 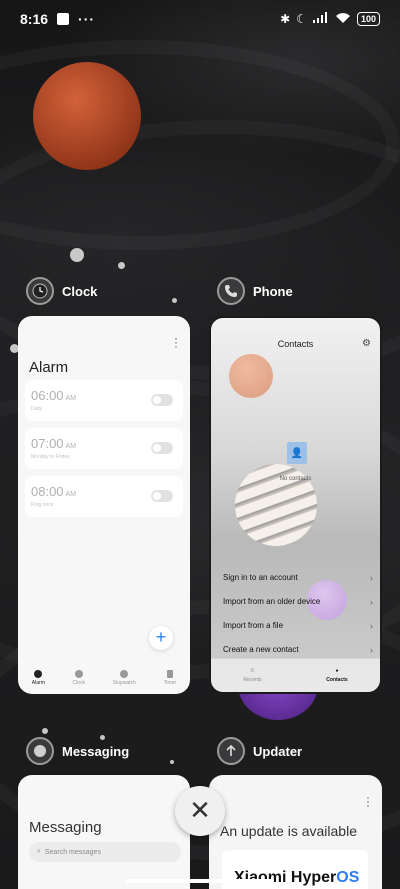 What do you see at coordinates (170, 683) in the screenshot?
I see `tab-label: Timer` at bounding box center [170, 683].